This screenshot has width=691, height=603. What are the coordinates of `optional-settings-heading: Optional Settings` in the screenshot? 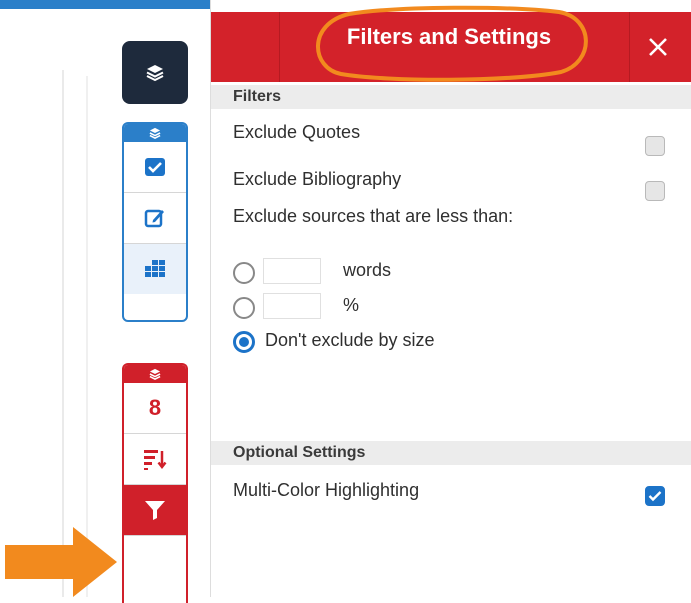 It's located at (451, 453).